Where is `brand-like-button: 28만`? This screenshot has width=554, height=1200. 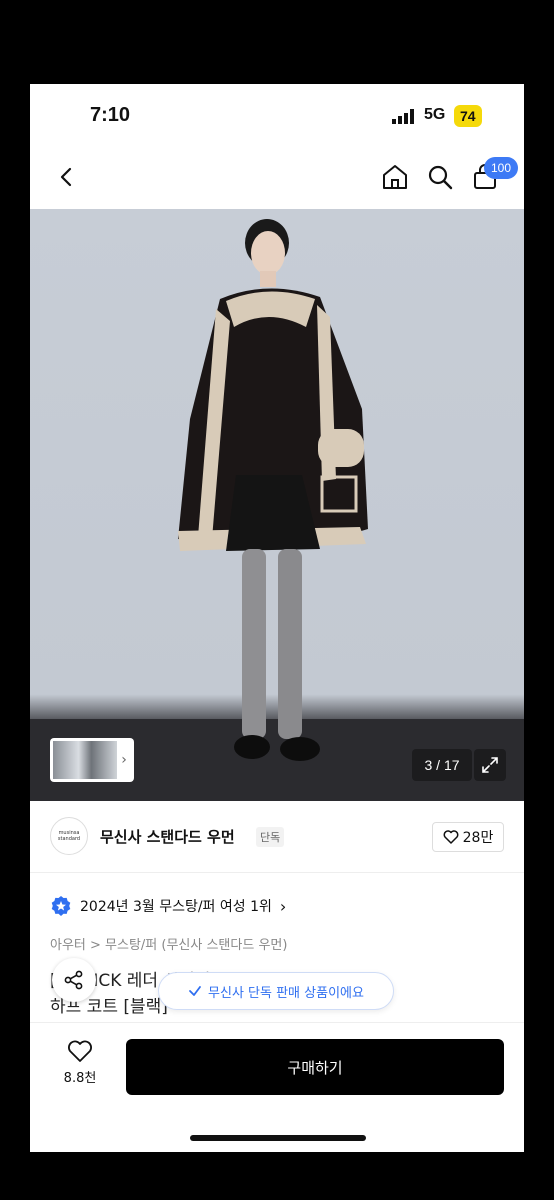 brand-like-button: 28만 is located at coordinates (468, 837).